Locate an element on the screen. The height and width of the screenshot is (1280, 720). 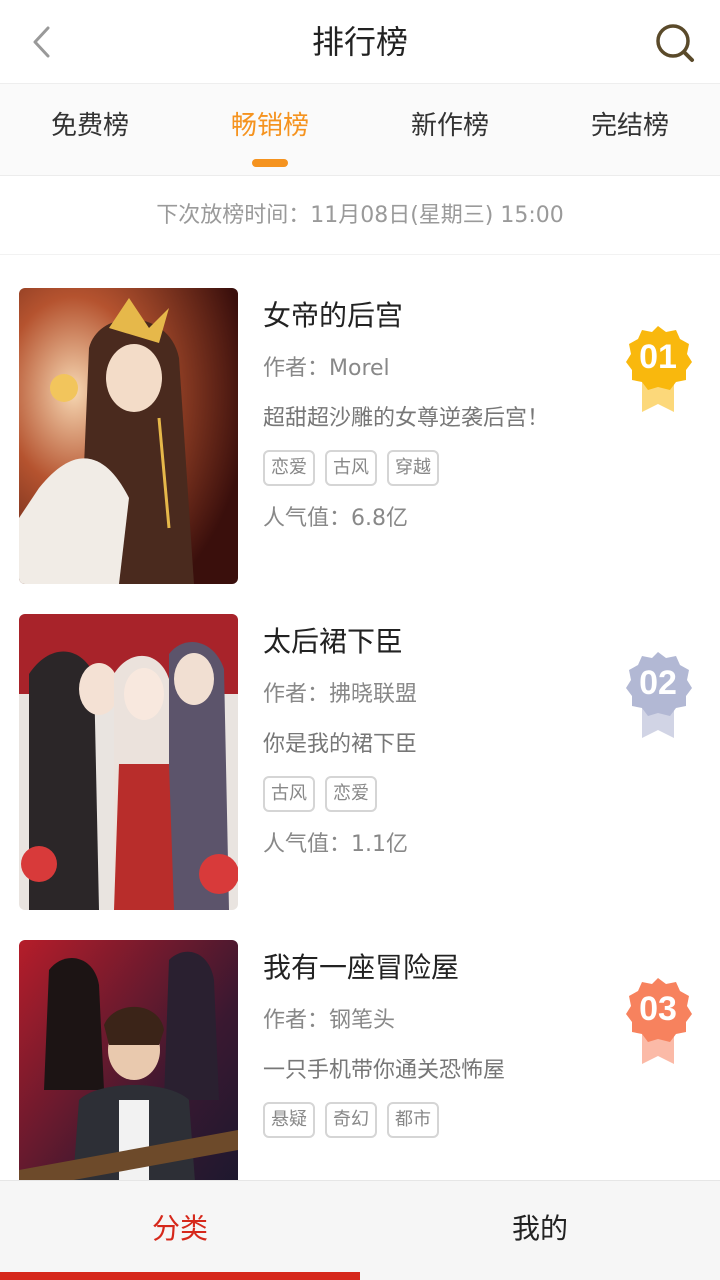
rank-number: 02 is located at coordinates (658, 683).